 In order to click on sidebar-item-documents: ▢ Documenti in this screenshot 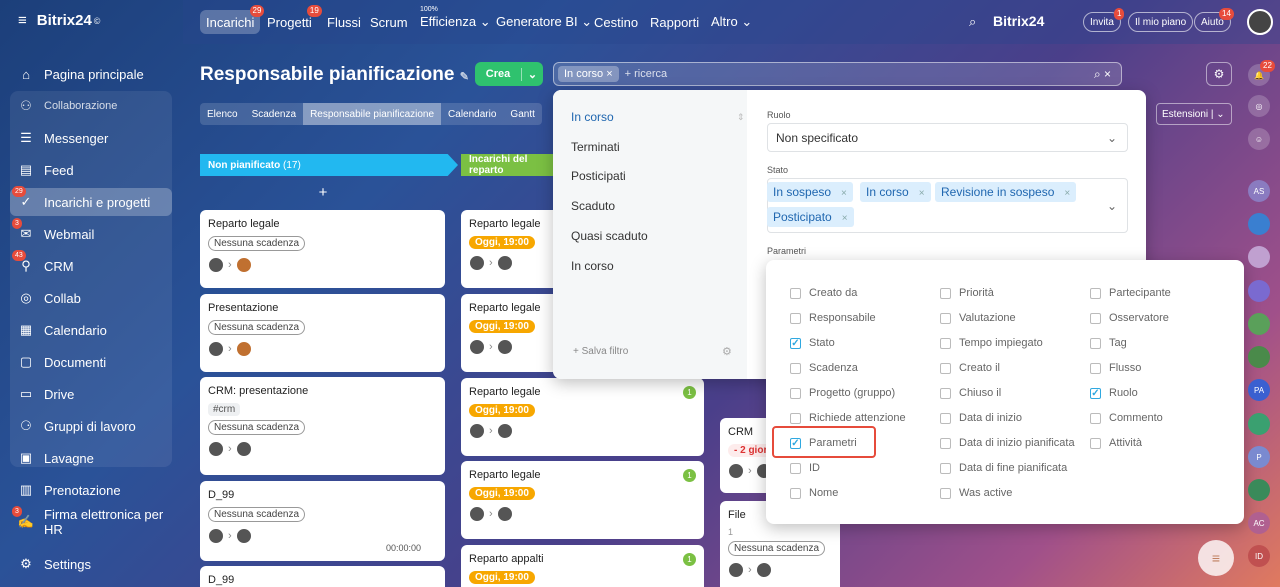, I will do `click(91, 362)`.